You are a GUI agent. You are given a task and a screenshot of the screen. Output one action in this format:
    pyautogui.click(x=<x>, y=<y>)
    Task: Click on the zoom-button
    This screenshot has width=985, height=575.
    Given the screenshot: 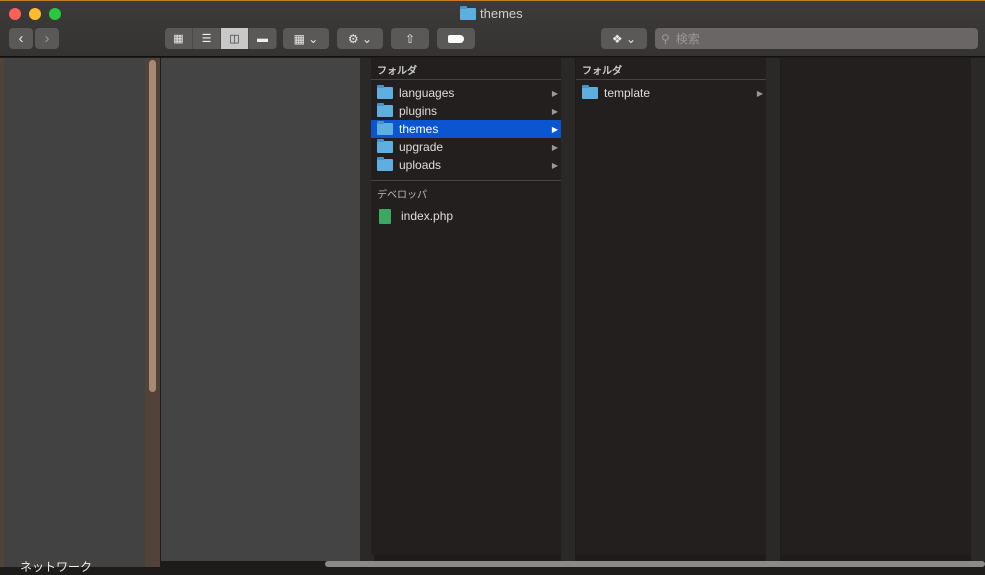 What is the action you would take?
    pyautogui.click(x=55, y=14)
    